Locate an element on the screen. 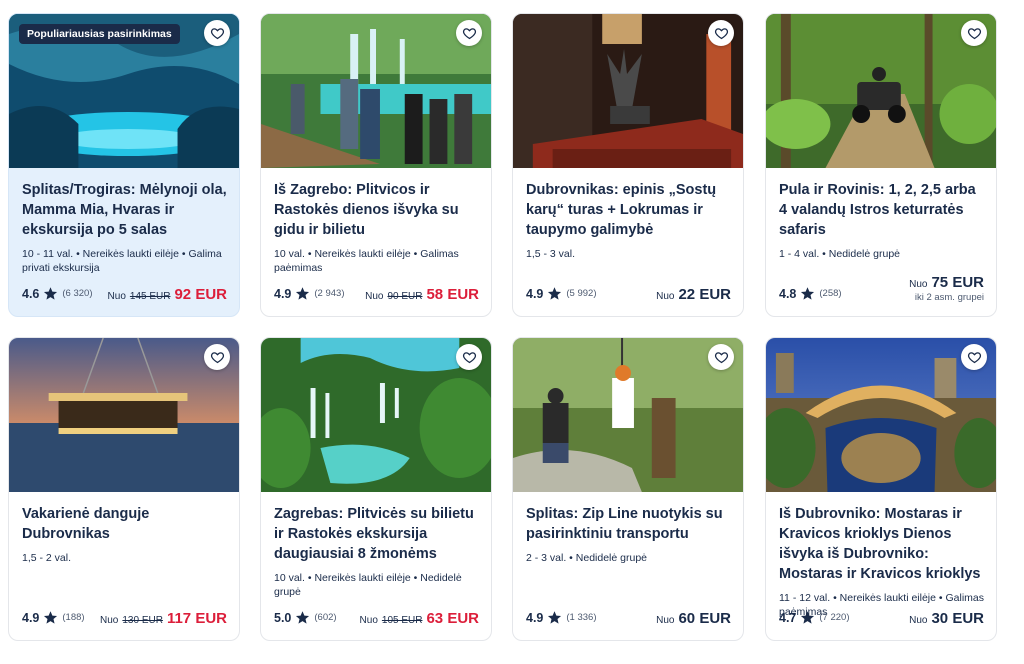 This screenshot has height=664, width=1024. rating-score: 5.0 is located at coordinates (283, 617).